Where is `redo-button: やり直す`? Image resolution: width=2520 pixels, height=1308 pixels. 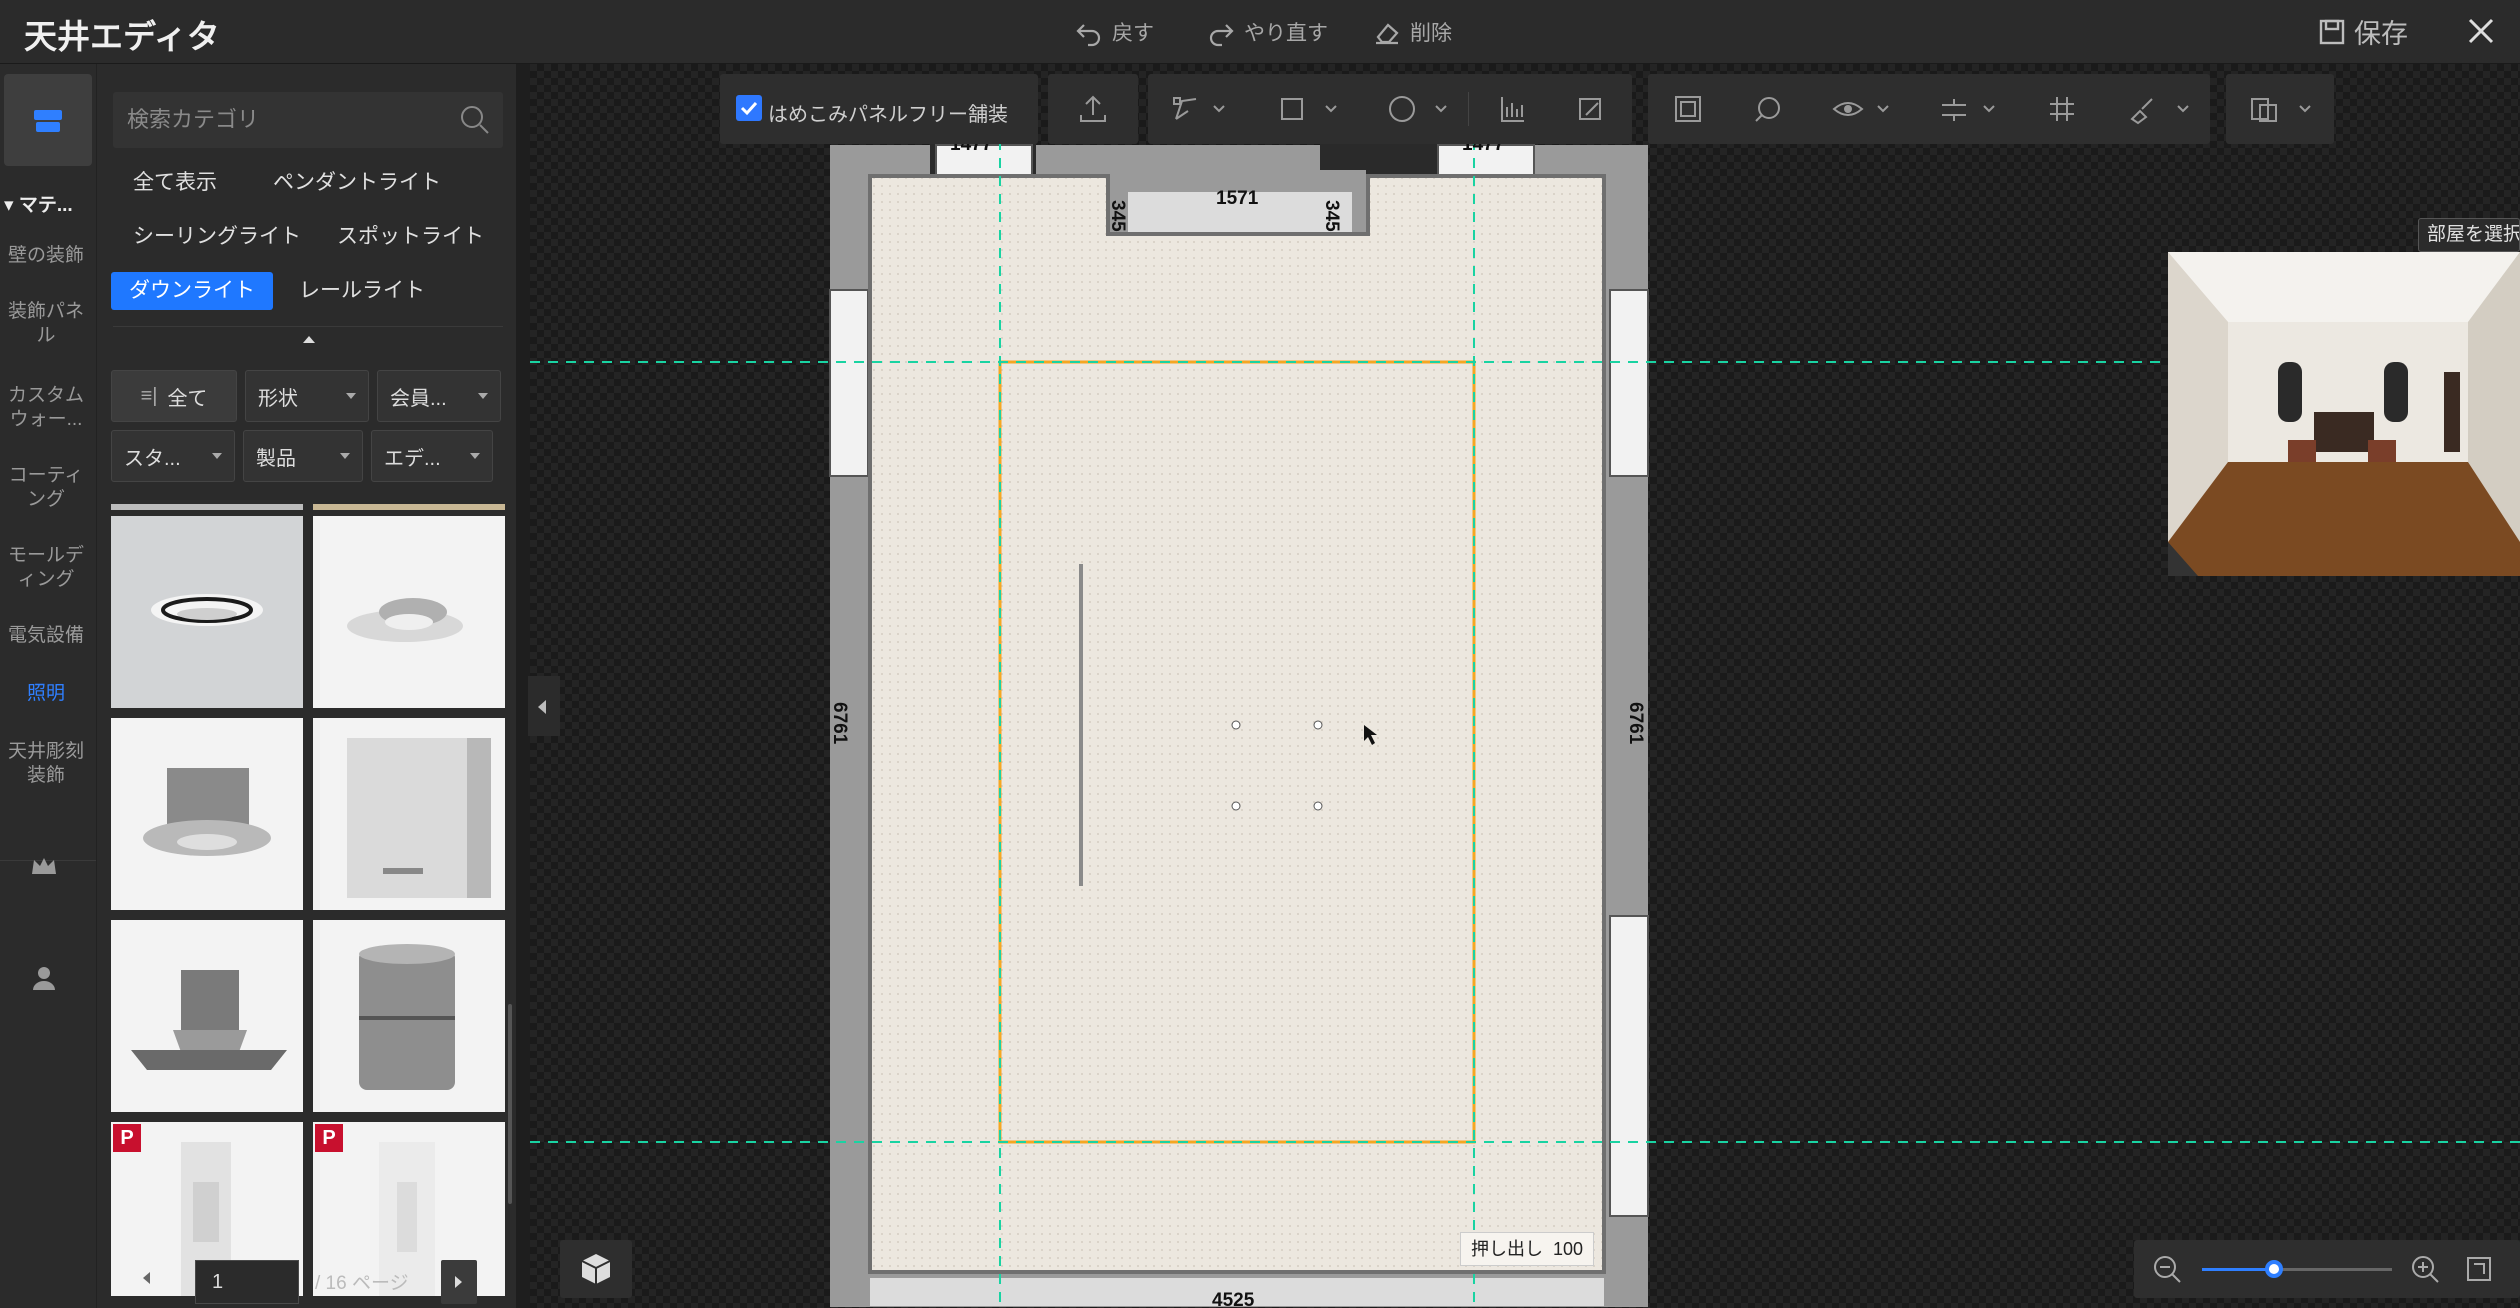
redo-button: やり直す is located at coordinates (1267, 32).